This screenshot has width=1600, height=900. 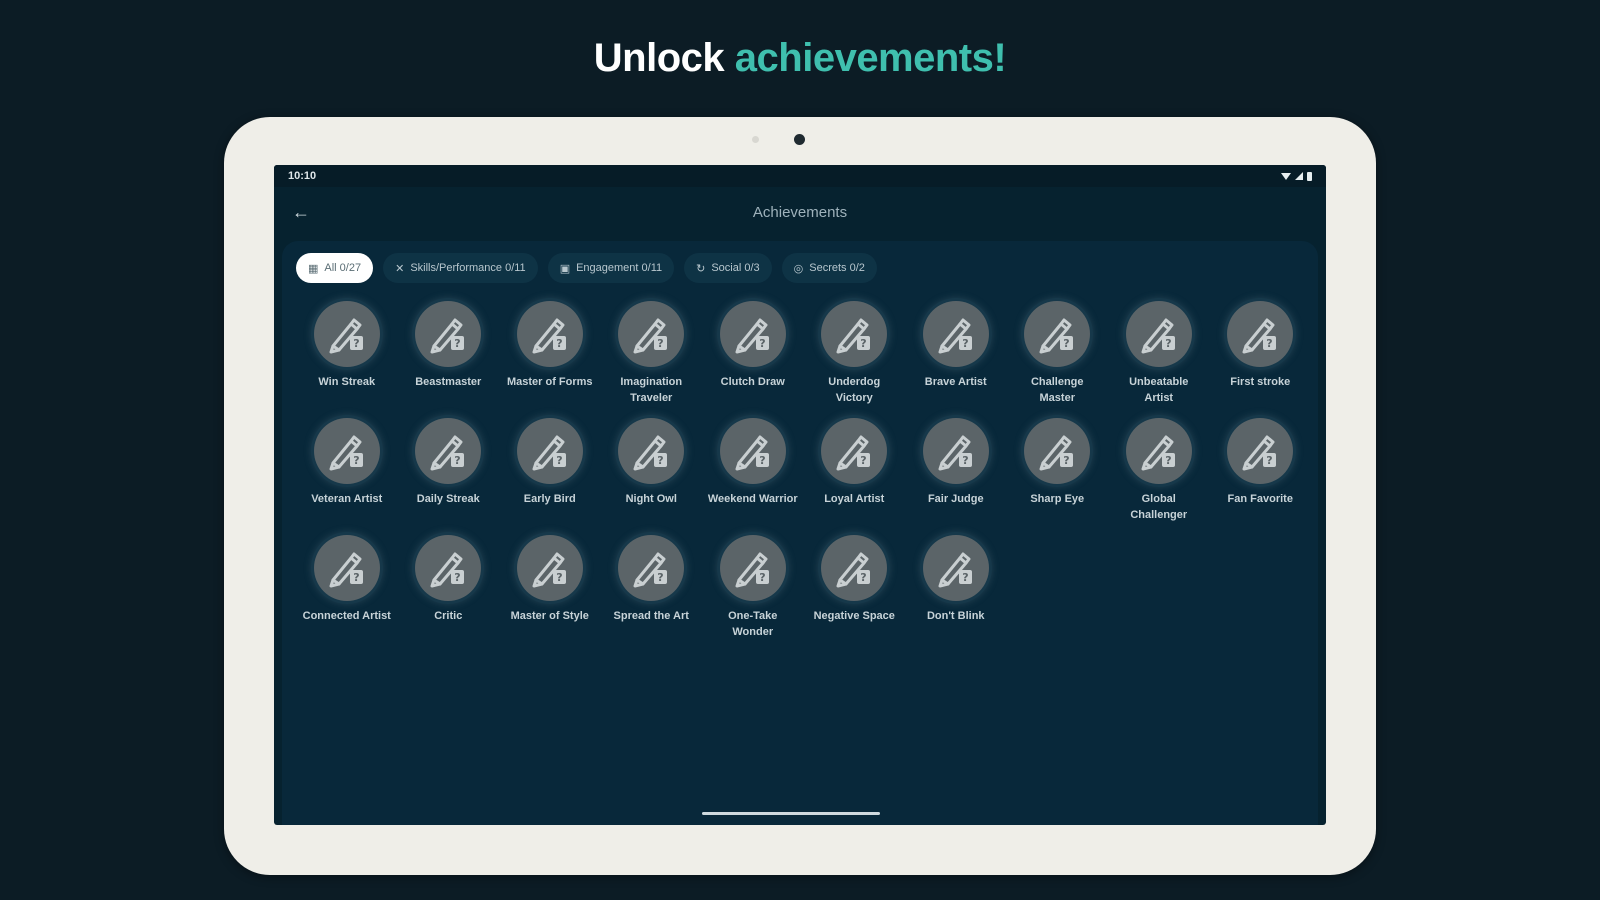 What do you see at coordinates (549, 382) in the screenshot?
I see `achievement-label: Master of Forms` at bounding box center [549, 382].